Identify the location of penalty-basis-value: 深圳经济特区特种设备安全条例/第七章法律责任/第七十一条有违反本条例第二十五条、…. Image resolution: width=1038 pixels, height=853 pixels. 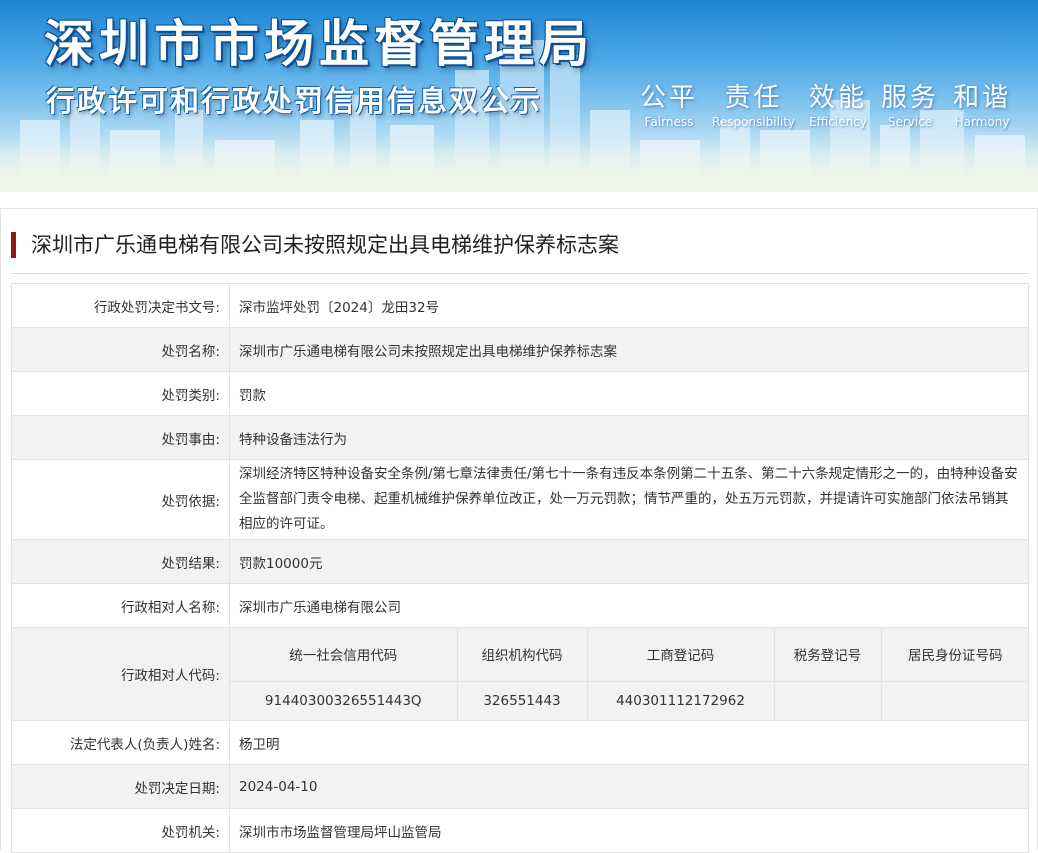
(629, 499).